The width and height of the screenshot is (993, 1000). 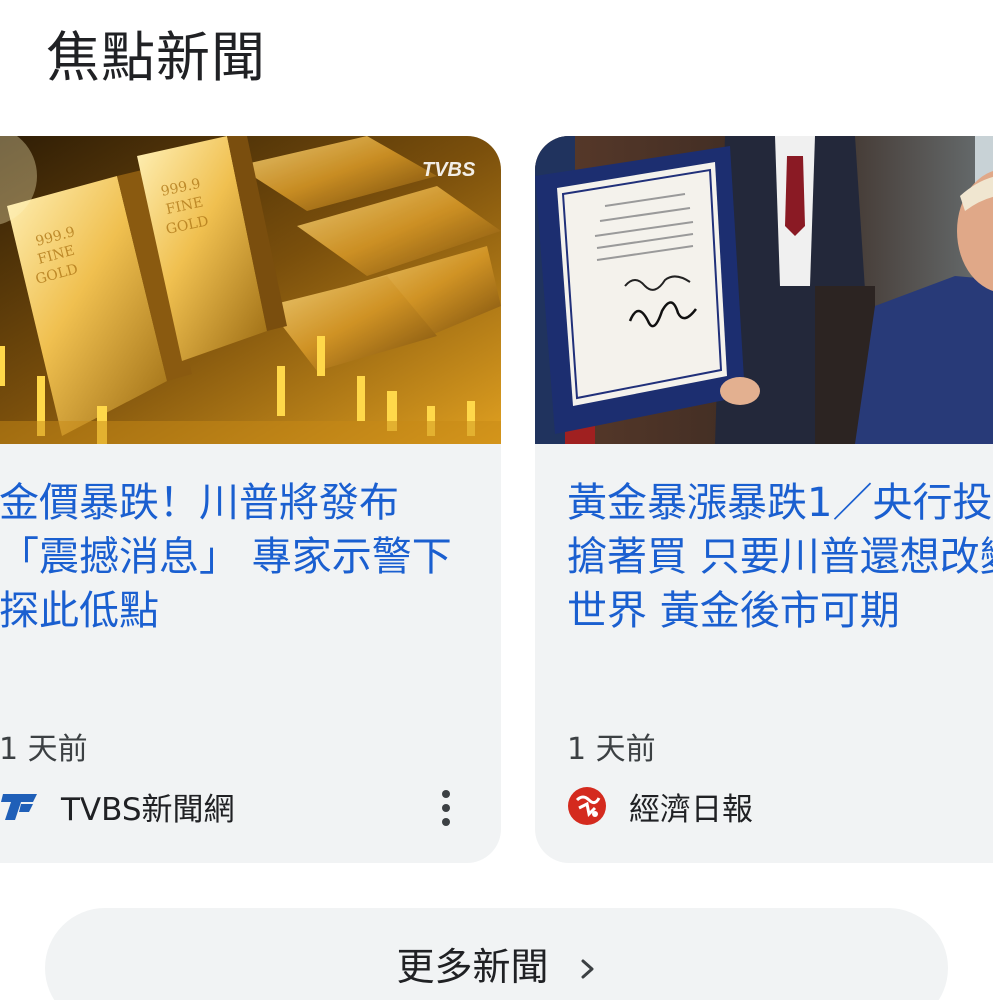 I want to click on news-thumbnail-signing, so click(x=764, y=290).